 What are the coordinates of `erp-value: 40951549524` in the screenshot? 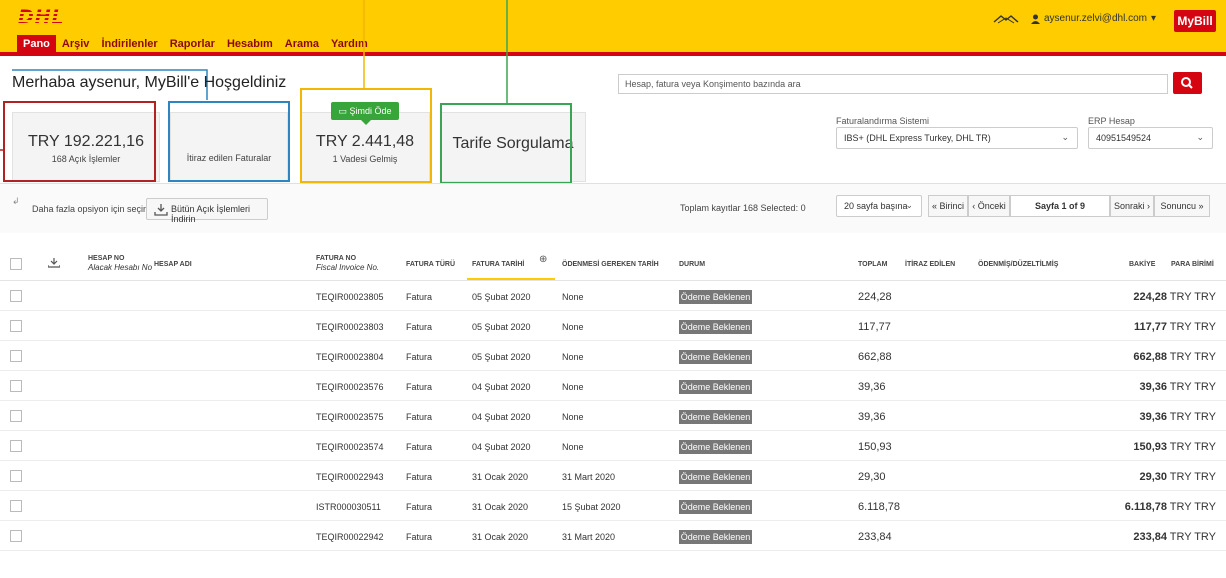 It's located at (1124, 138).